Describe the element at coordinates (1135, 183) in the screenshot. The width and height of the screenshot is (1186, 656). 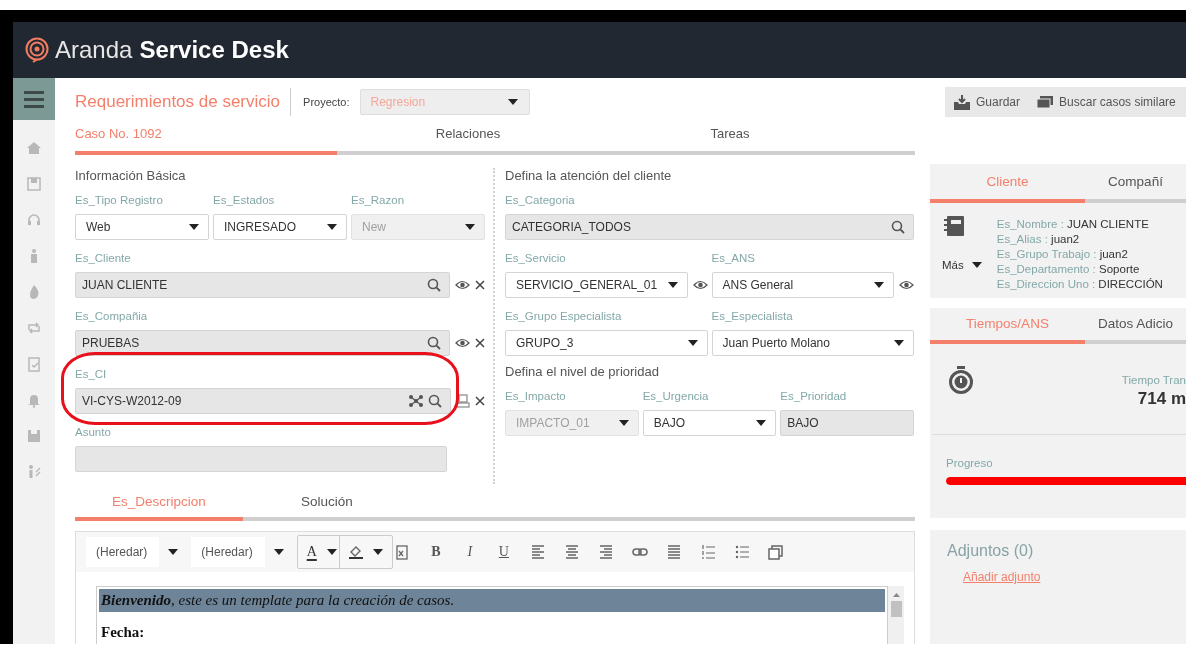
I see `tab: Compañí` at that location.